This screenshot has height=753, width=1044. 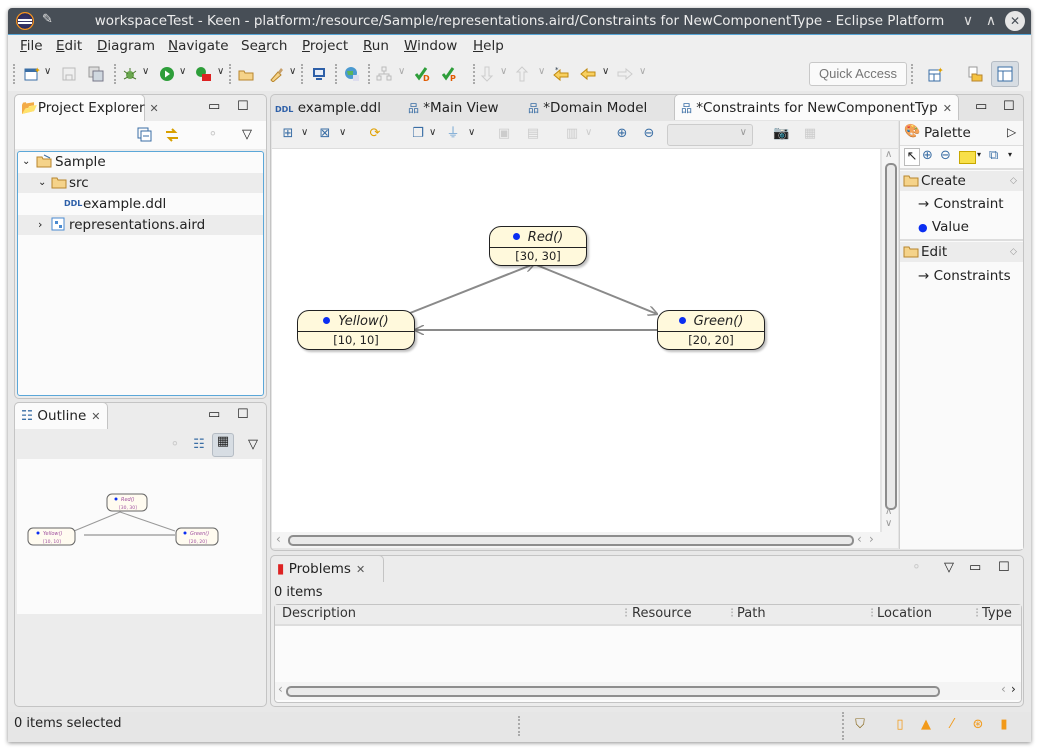 What do you see at coordinates (649, 134) in the screenshot?
I see `zoom-out-icon: ⊖` at bounding box center [649, 134].